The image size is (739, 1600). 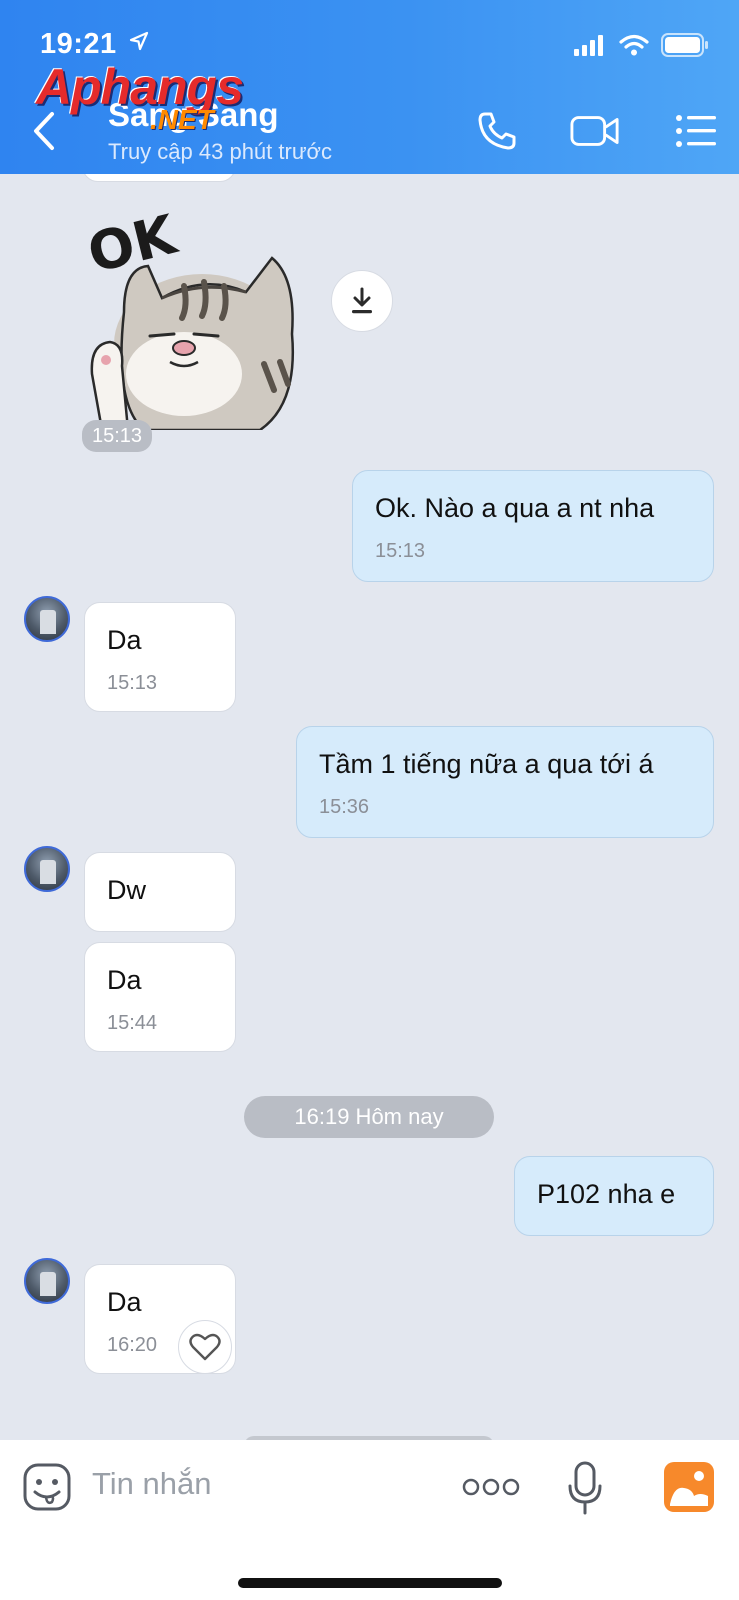 I want to click on contact-last-seen: Truy cập 43 phút trước, so click(x=220, y=151).